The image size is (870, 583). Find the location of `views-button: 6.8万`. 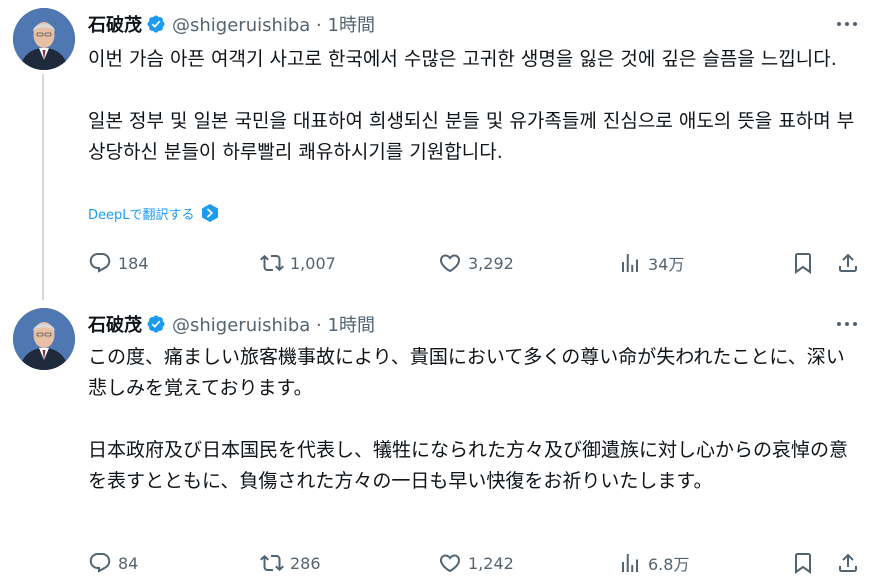

views-button: 6.8万 is located at coordinates (653, 563).